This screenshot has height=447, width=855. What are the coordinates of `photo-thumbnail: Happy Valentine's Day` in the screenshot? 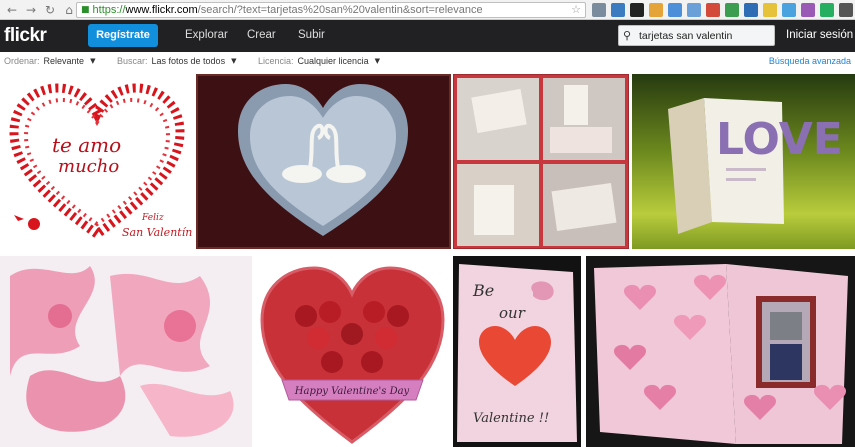 It's located at (352, 351).